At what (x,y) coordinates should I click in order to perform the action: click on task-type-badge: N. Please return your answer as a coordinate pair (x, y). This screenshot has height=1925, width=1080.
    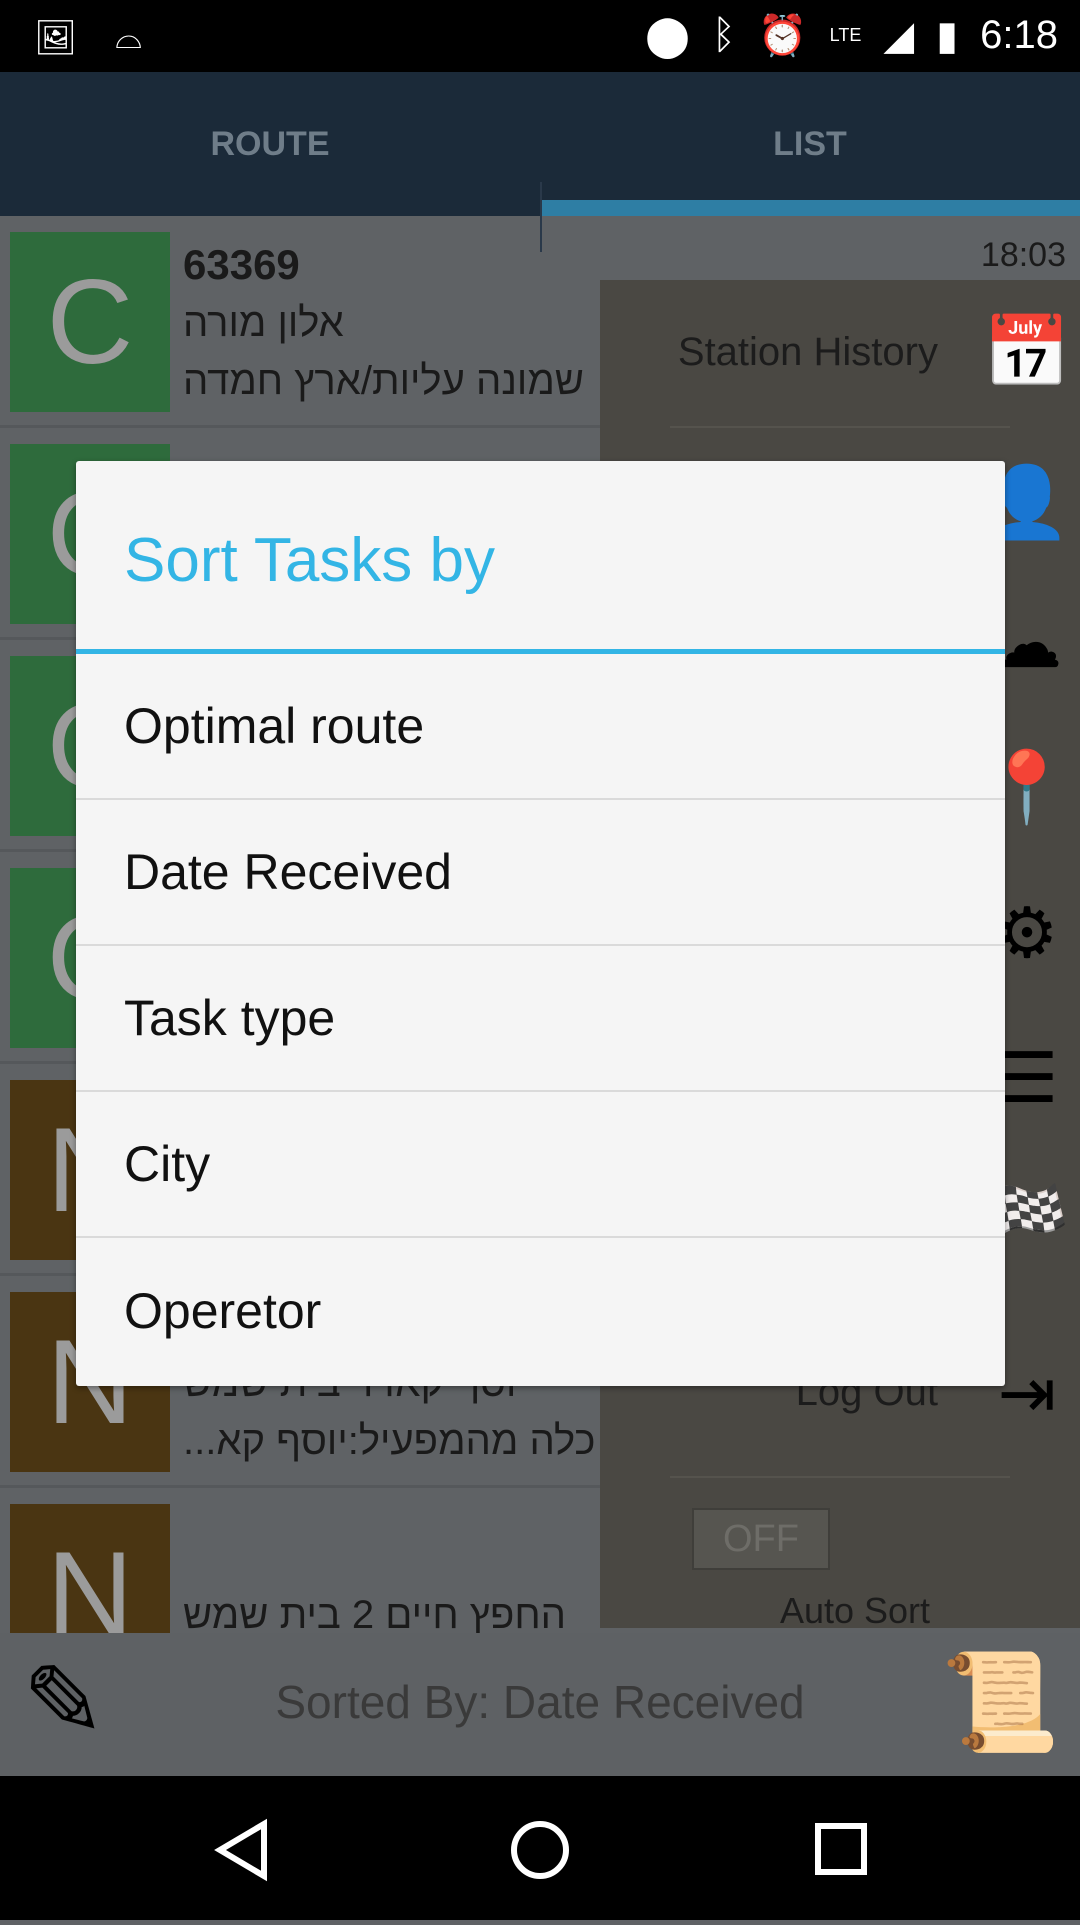
    Looking at the image, I should click on (90, 1568).